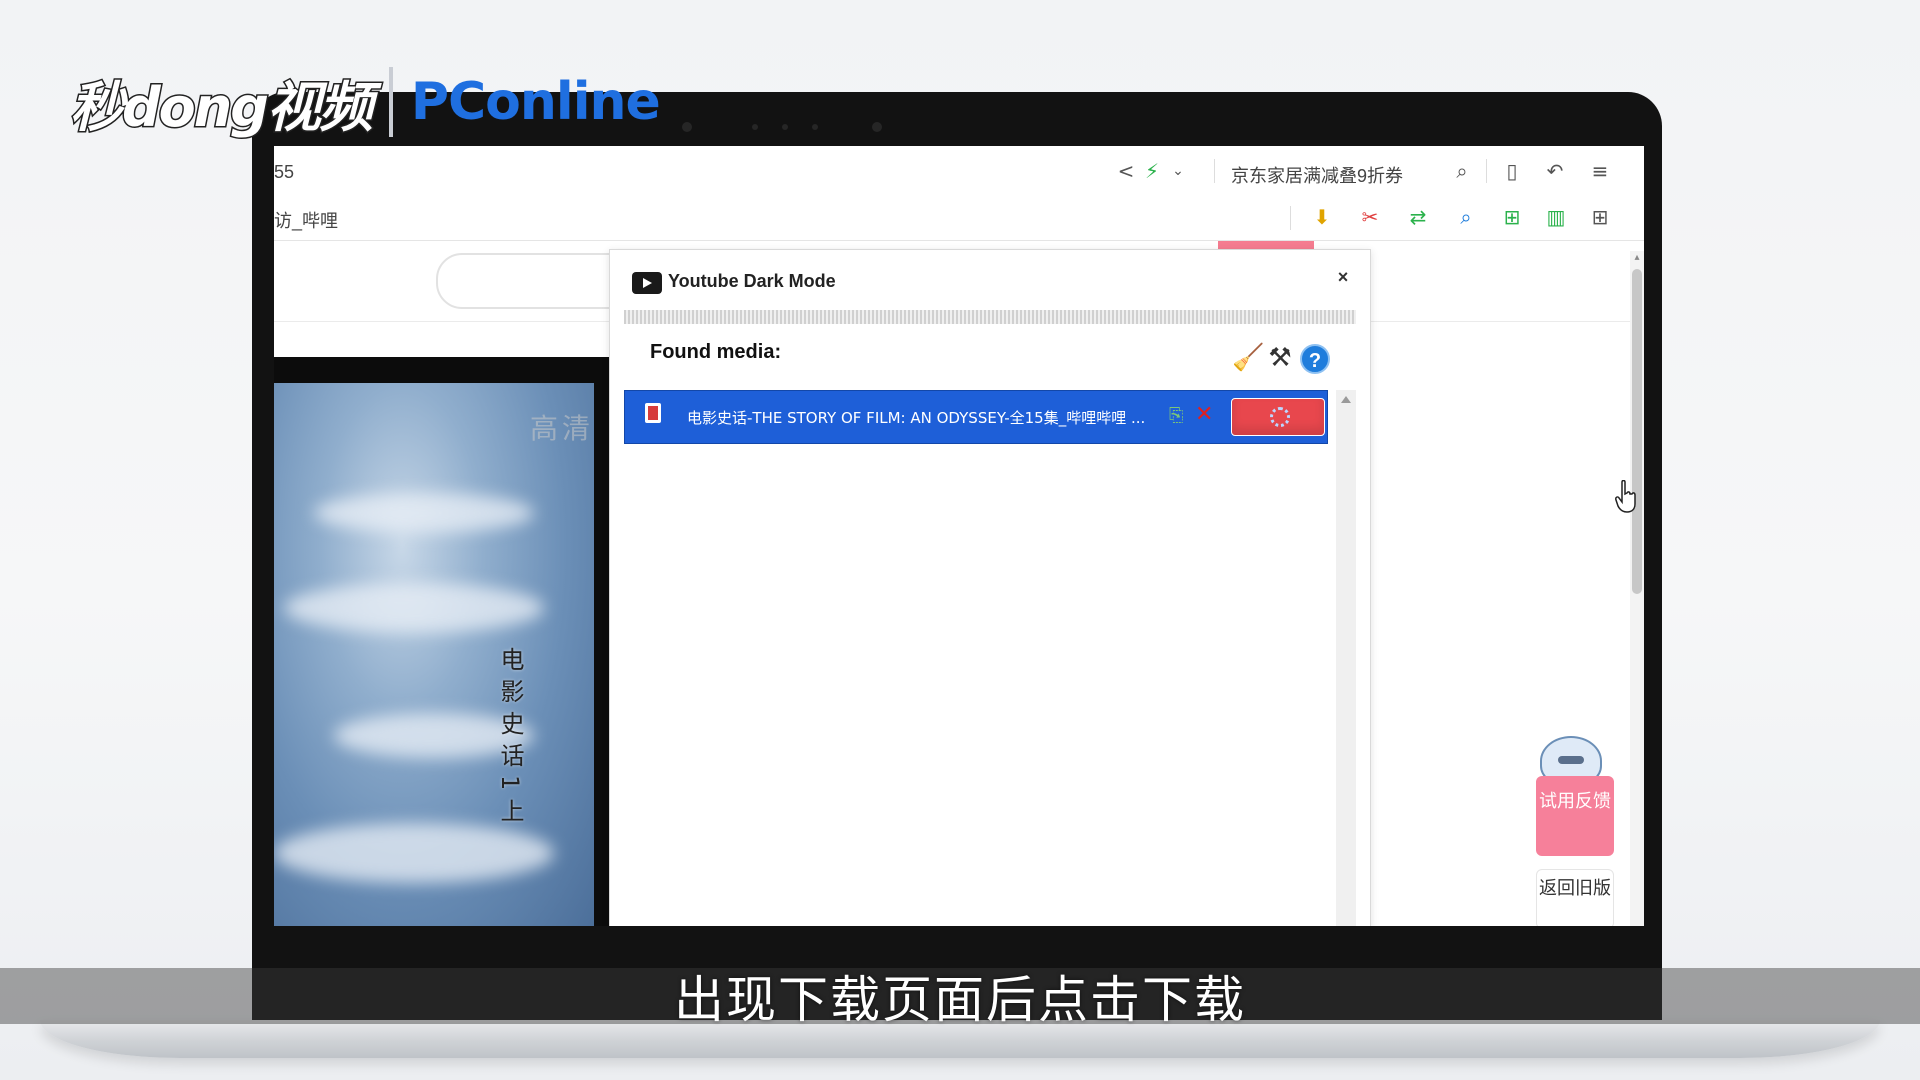 This screenshot has width=1920, height=1080. Describe the element at coordinates (1346, 399) in the screenshot. I see `scroll-up-icon` at that location.